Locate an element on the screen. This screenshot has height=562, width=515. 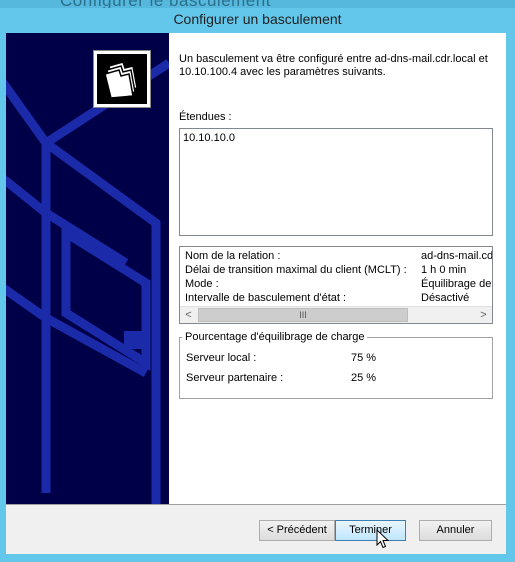
load-balance-group-title: Pourcentage d'équilibrage de charge is located at coordinates (275, 337).